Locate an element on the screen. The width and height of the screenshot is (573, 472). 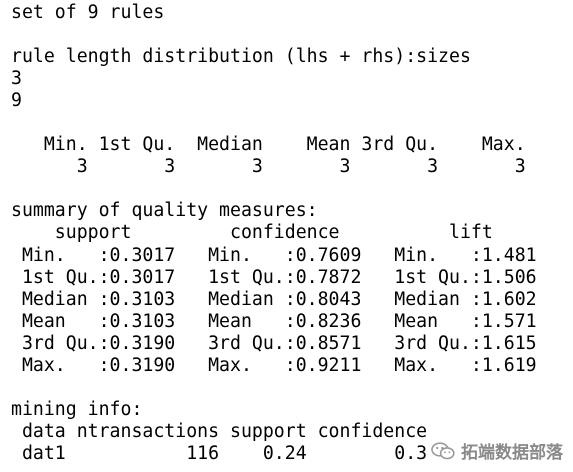
console-line: Min. 1st Qu. Median Mean 3rd Qu. Max. is located at coordinates (268, 145).